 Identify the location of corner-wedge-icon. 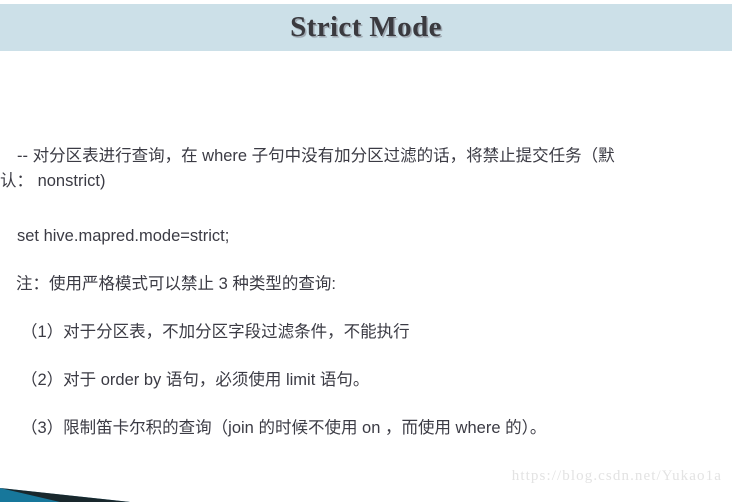
(65, 495).